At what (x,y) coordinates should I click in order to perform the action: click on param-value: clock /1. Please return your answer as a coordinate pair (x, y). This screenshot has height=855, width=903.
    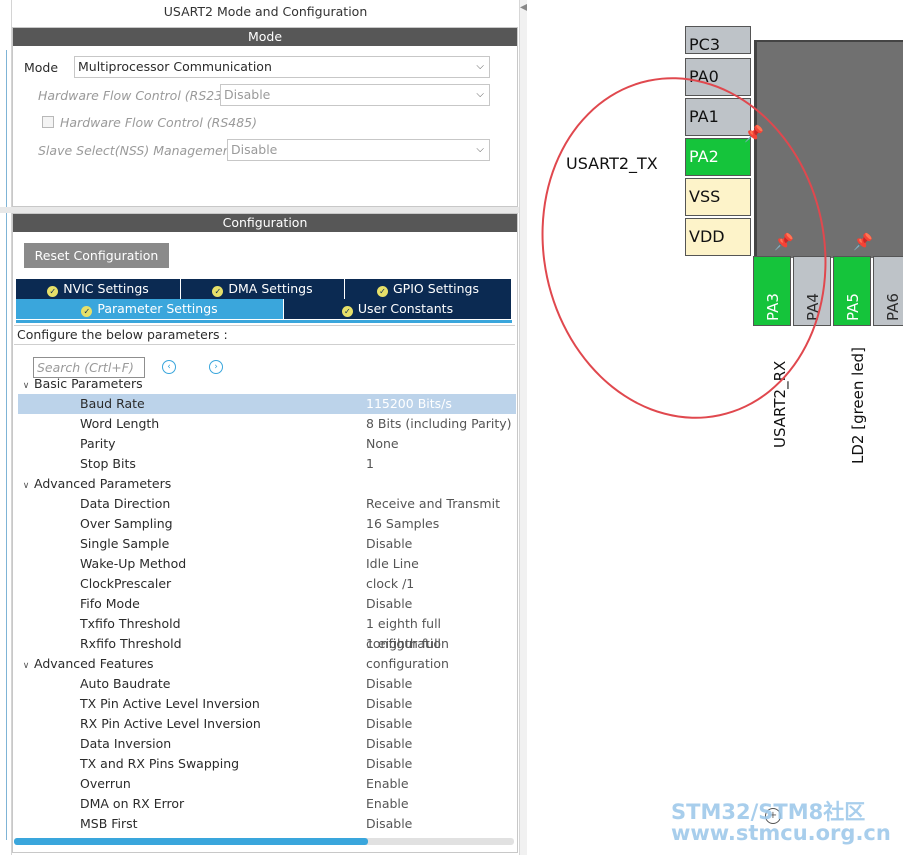
    Looking at the image, I should click on (390, 583).